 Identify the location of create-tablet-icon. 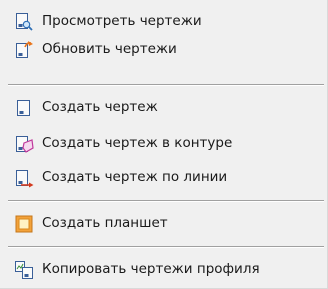
(24, 224).